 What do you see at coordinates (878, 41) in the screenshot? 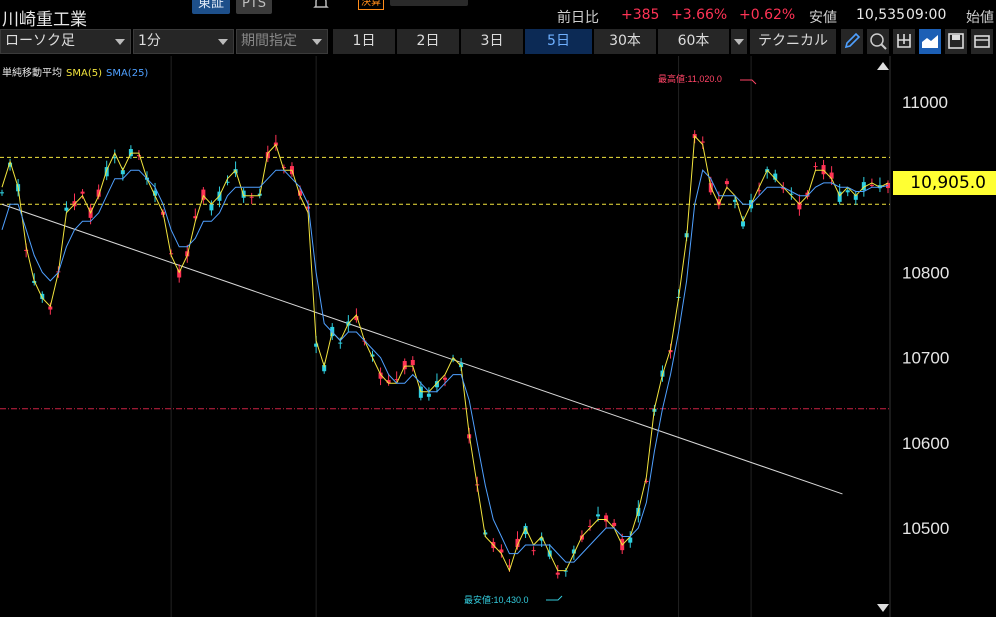
I see `zoom-icon` at bounding box center [878, 41].